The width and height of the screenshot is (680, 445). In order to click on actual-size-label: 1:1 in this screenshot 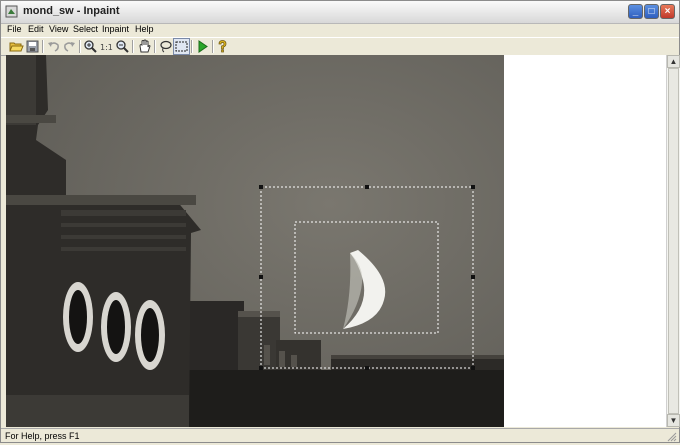, I will do `click(106, 47)`.